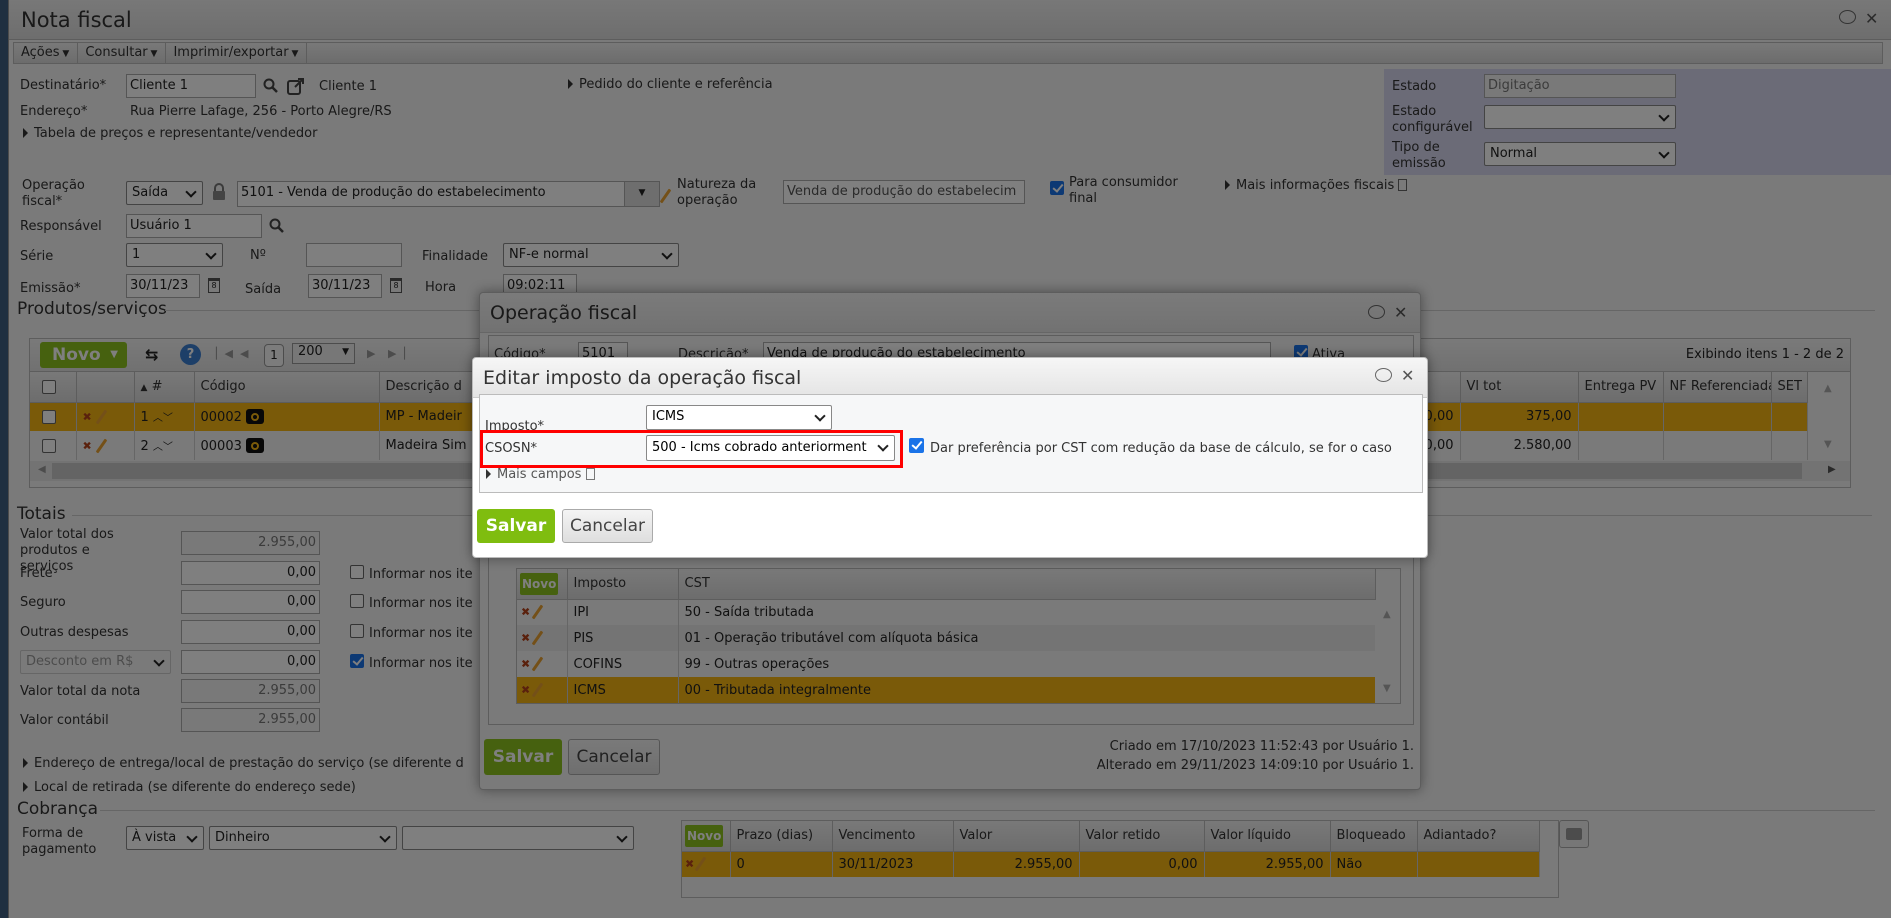 This screenshot has height=918, width=1891. I want to click on preferencia-cst-checkbox, so click(916, 445).